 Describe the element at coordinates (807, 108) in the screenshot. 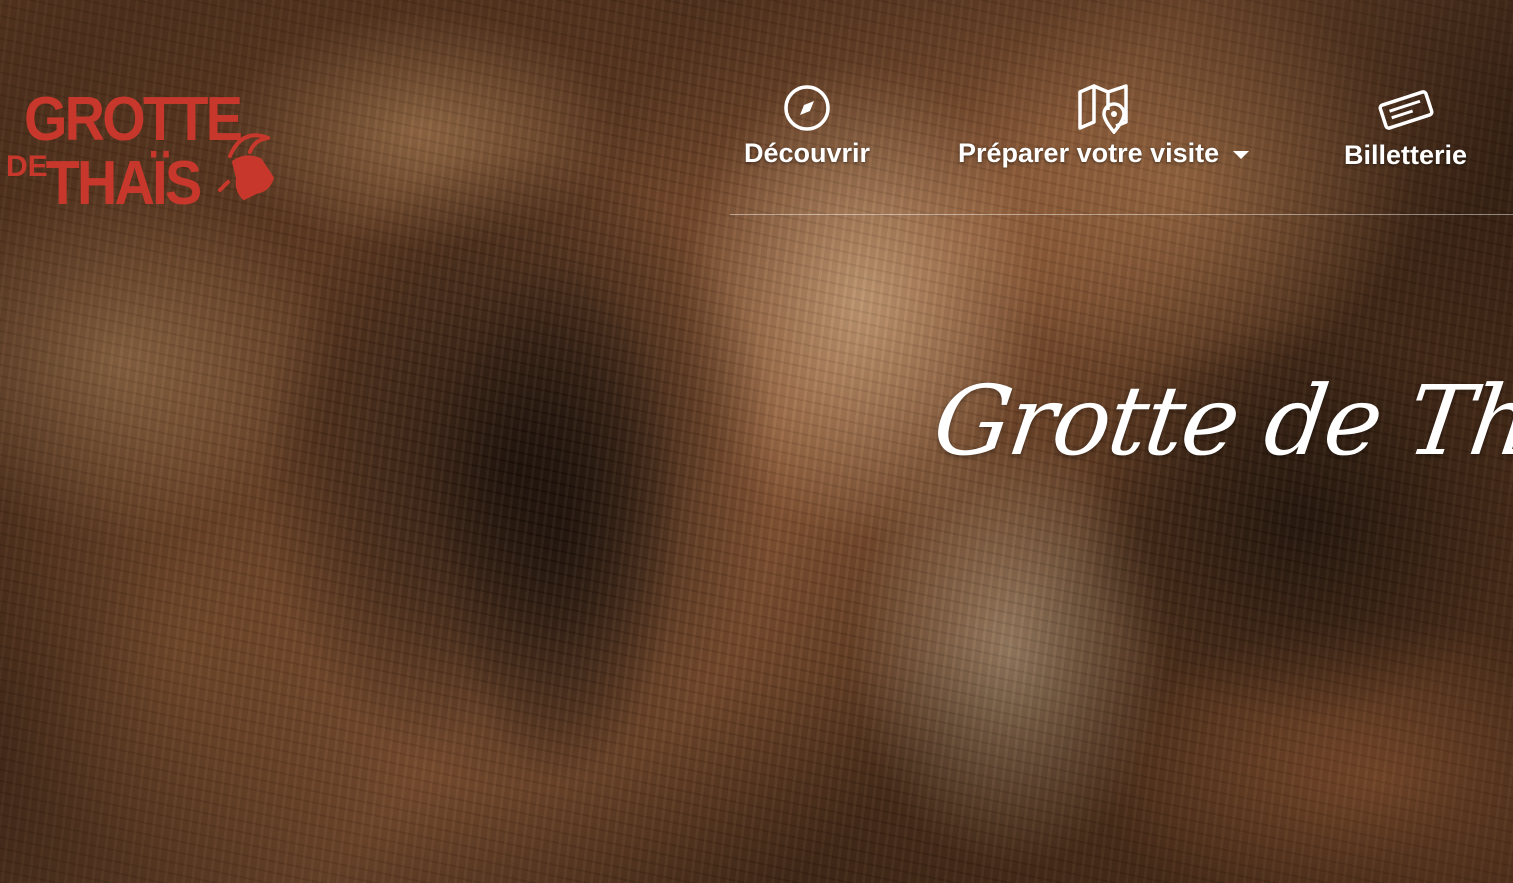

I see `compass-icon` at that location.